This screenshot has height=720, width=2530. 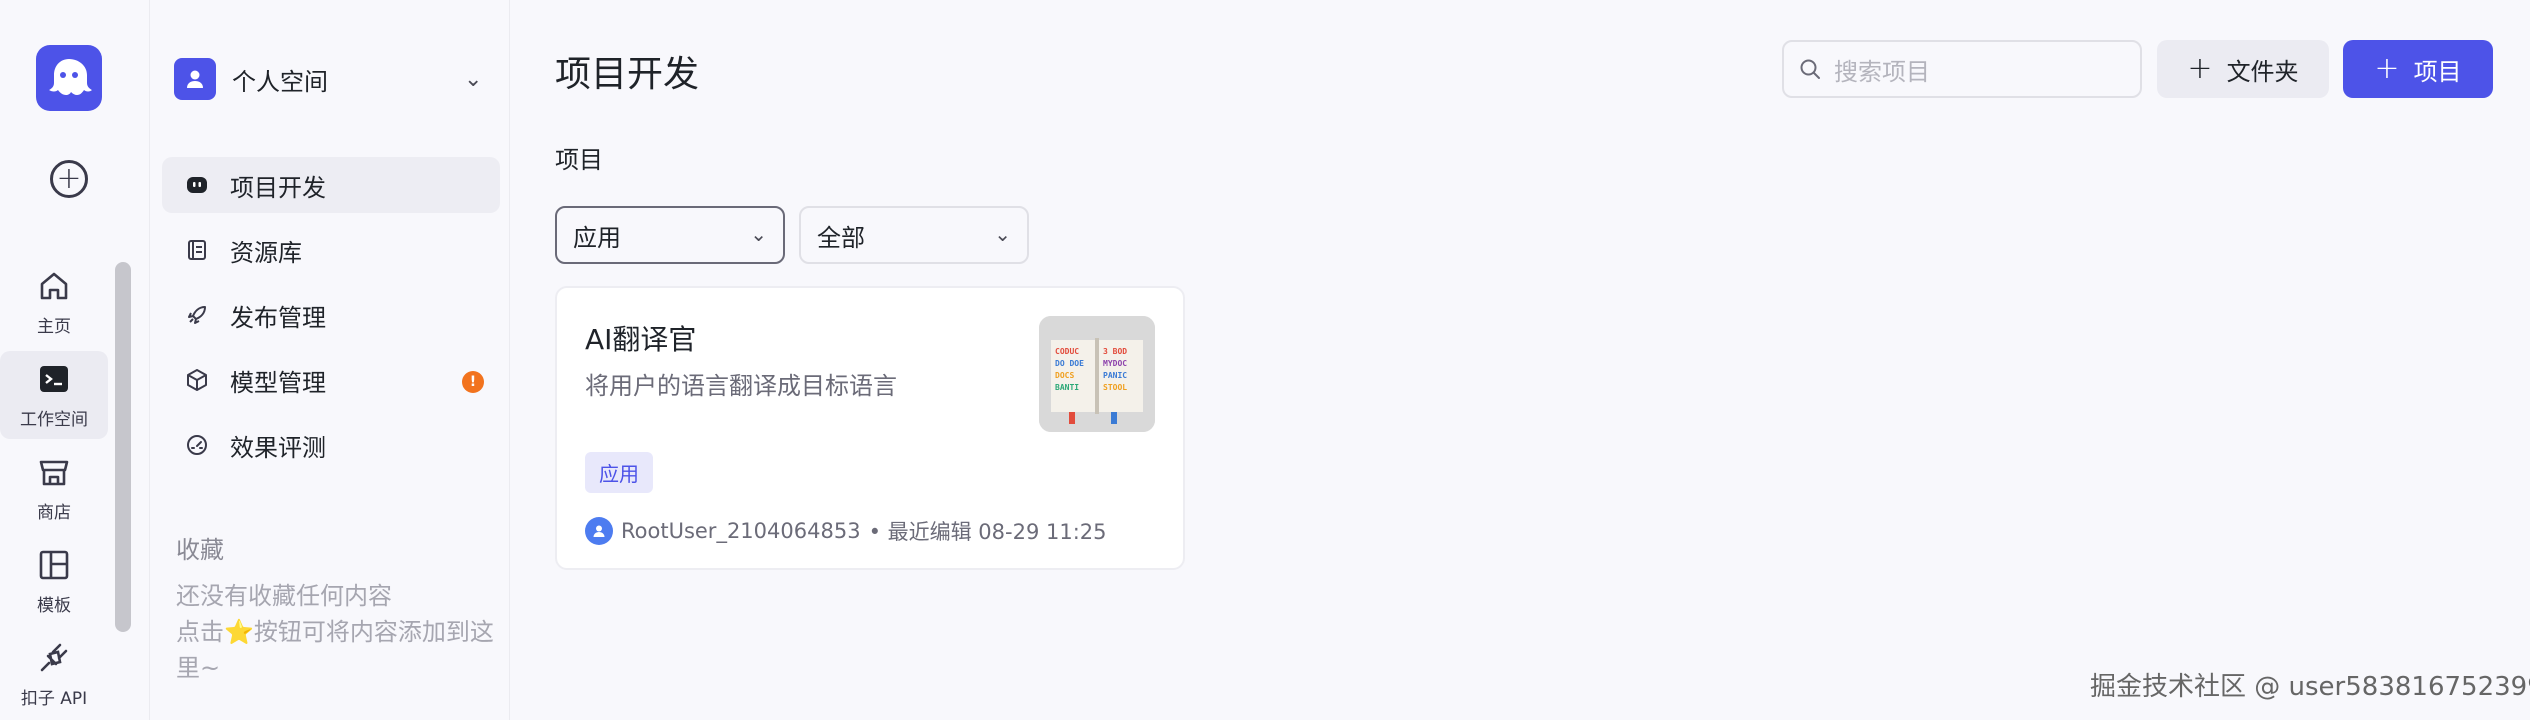 I want to click on new-project-button: + 项目, so click(x=2418, y=69).